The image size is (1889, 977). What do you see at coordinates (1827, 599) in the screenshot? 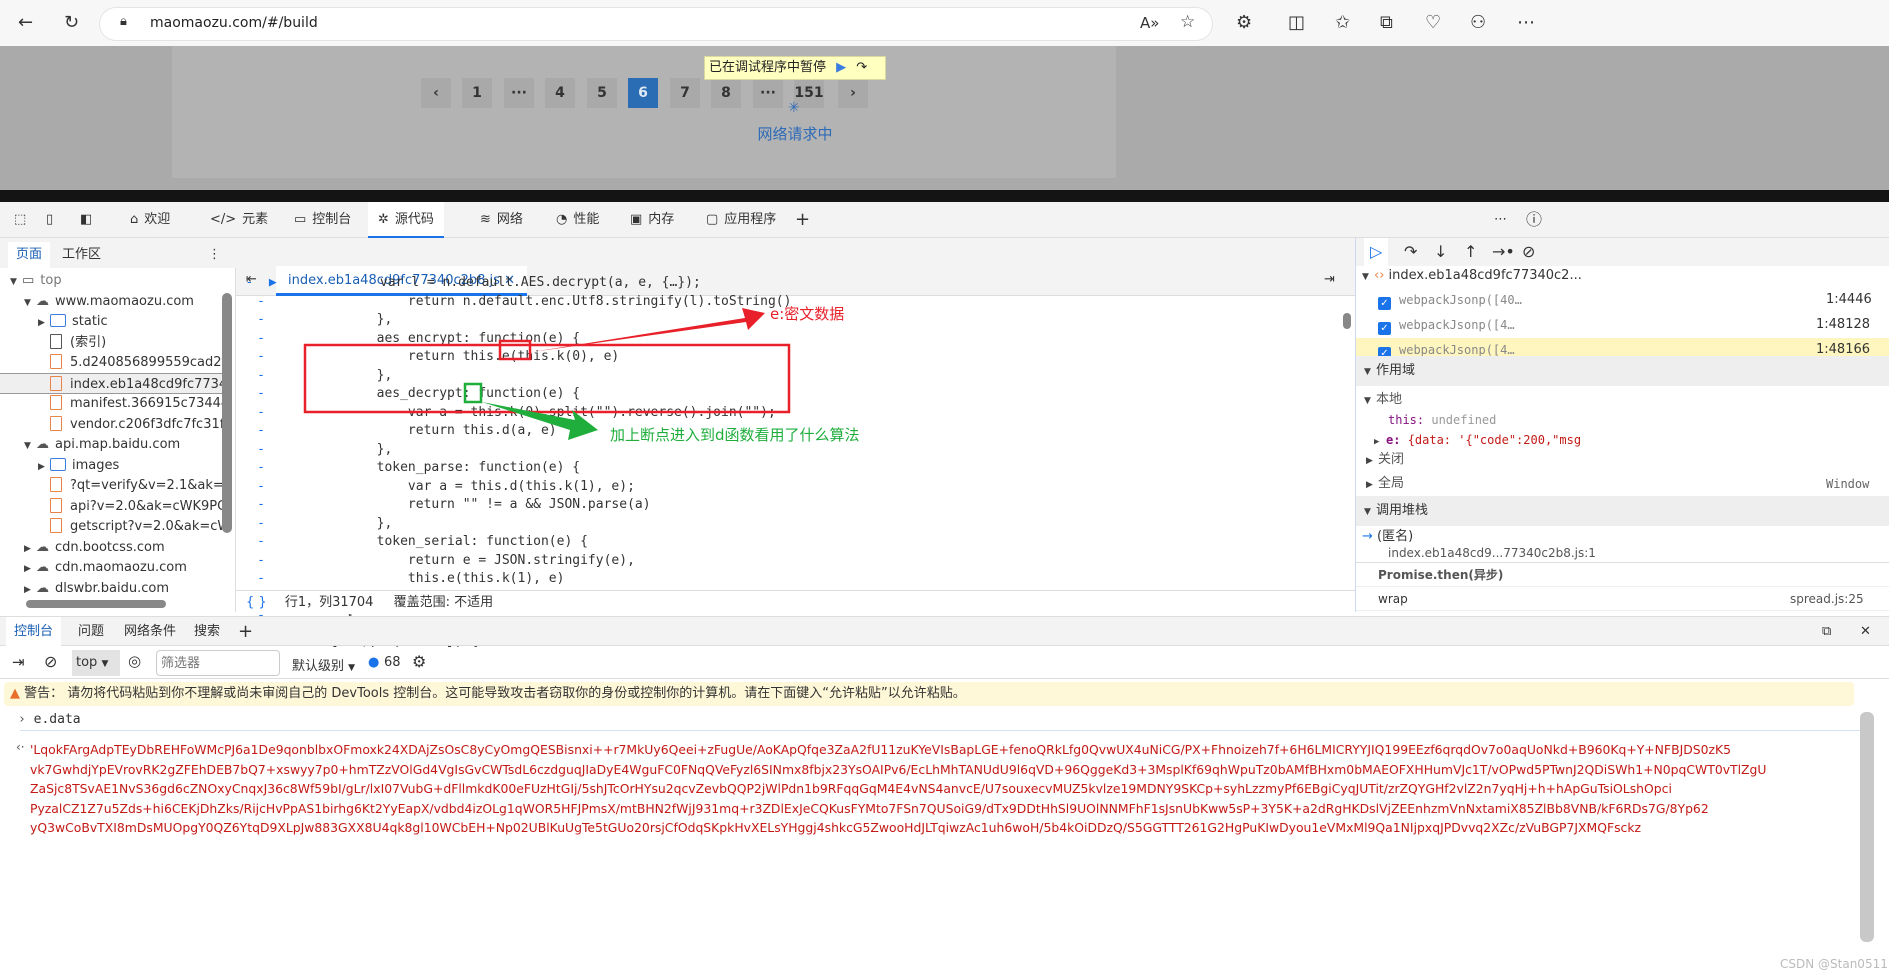
I see `frame-location: spread.js:25` at bounding box center [1827, 599].